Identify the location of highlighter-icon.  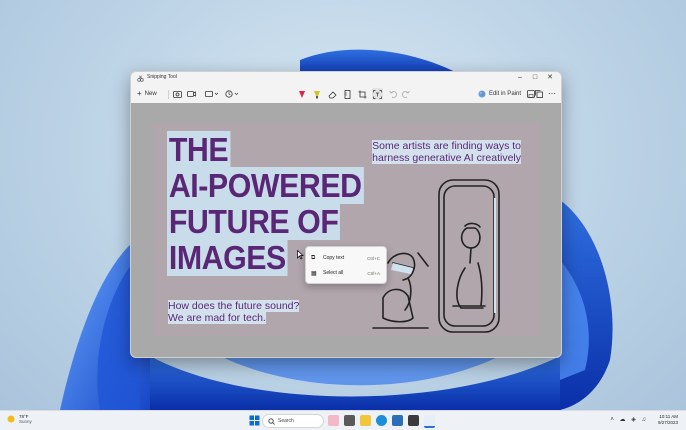
(317, 94).